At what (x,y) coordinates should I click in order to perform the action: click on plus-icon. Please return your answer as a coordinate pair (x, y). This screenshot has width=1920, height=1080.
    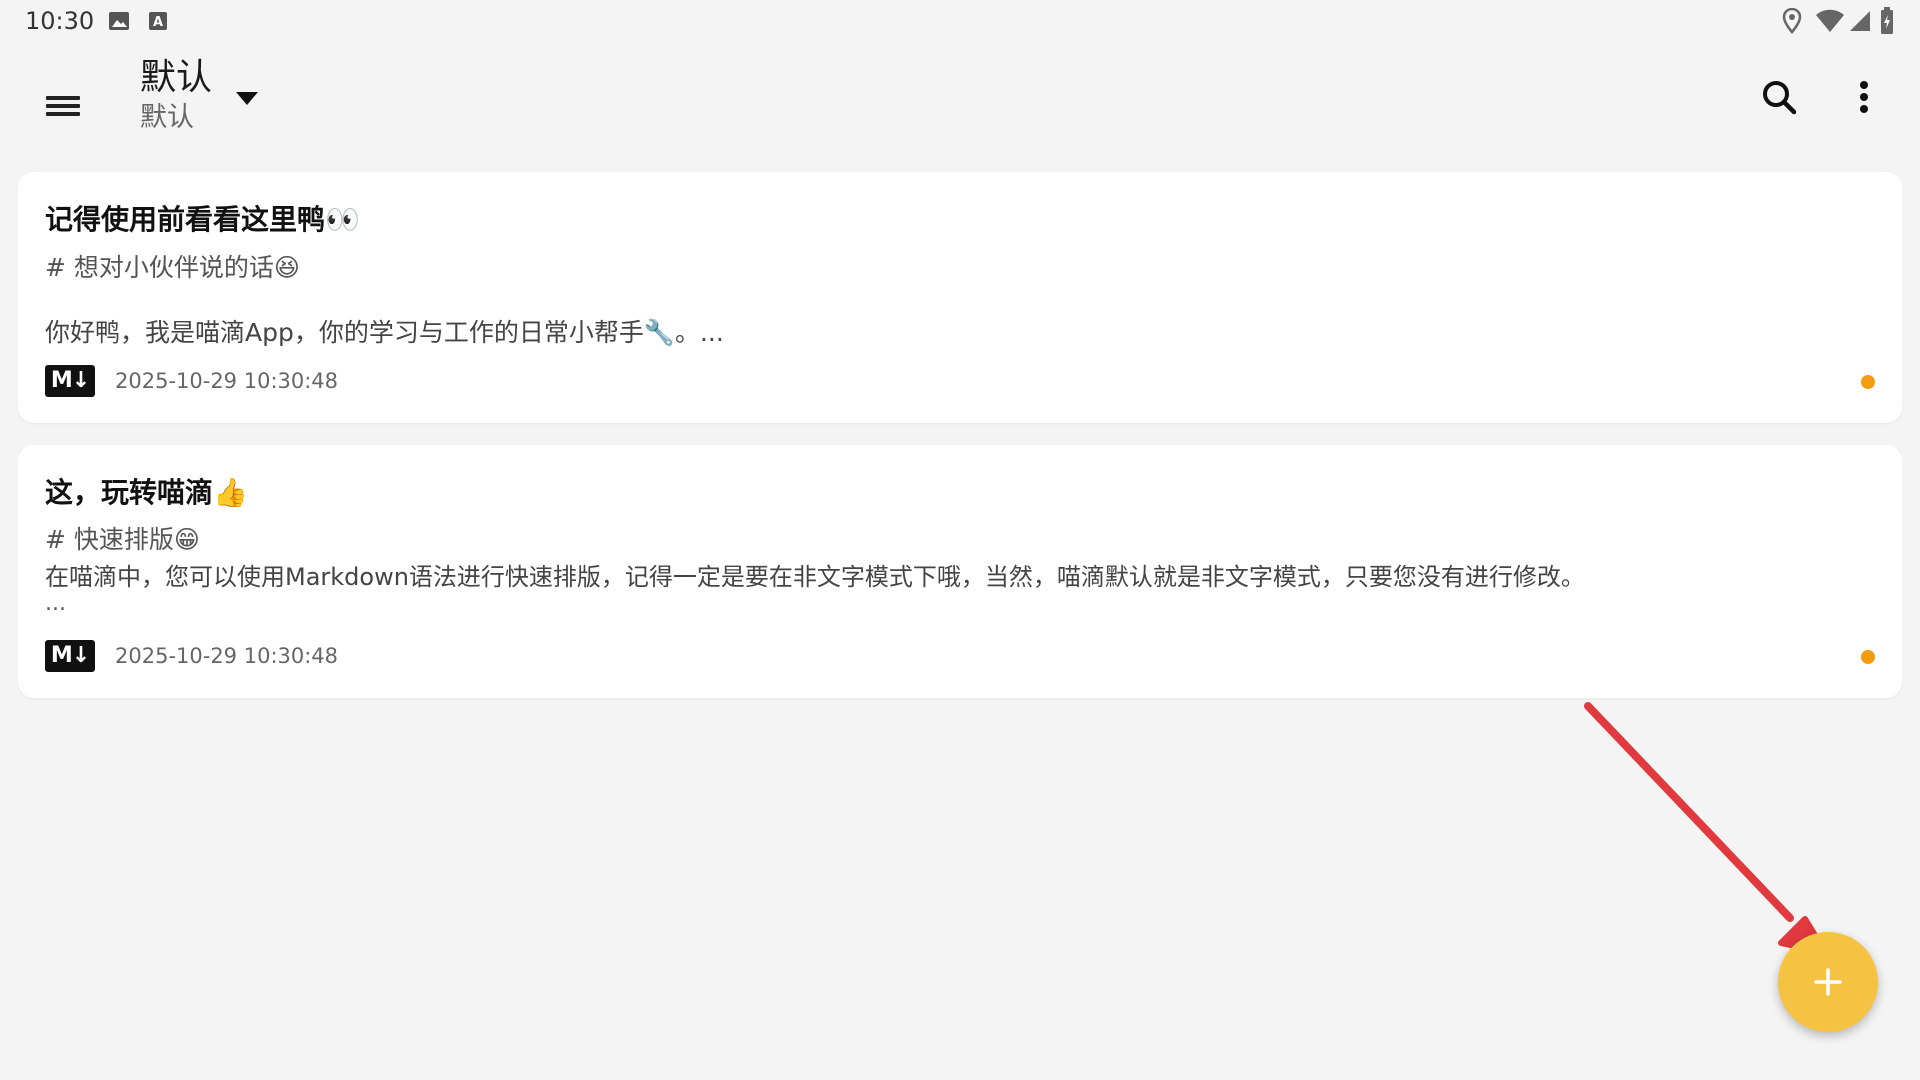
    Looking at the image, I should click on (1828, 982).